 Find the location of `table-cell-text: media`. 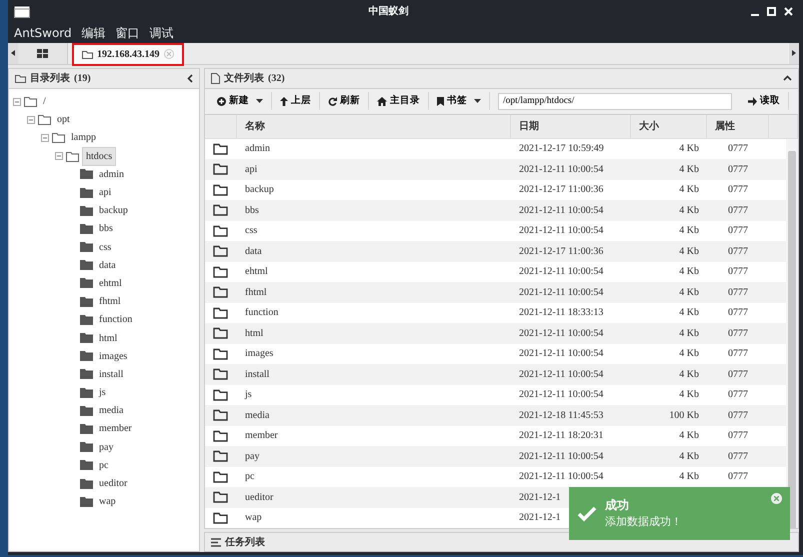

table-cell-text: media is located at coordinates (257, 415).